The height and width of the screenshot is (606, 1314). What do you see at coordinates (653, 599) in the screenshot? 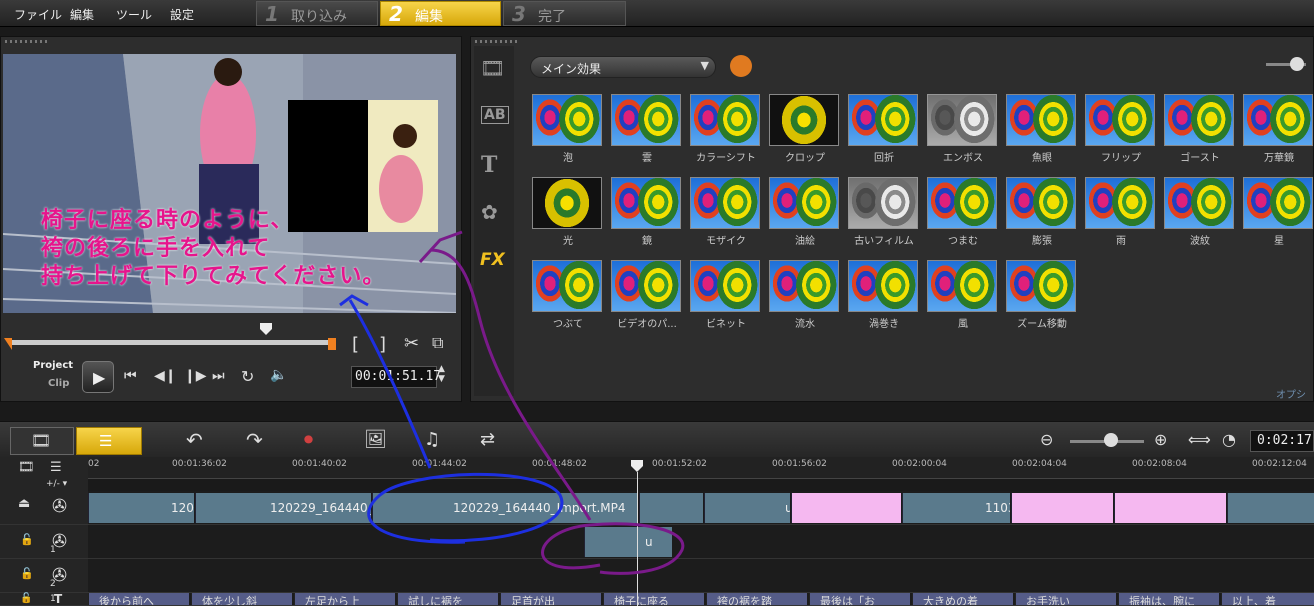
I see `title-clip: 椅子に座る` at bounding box center [653, 599].